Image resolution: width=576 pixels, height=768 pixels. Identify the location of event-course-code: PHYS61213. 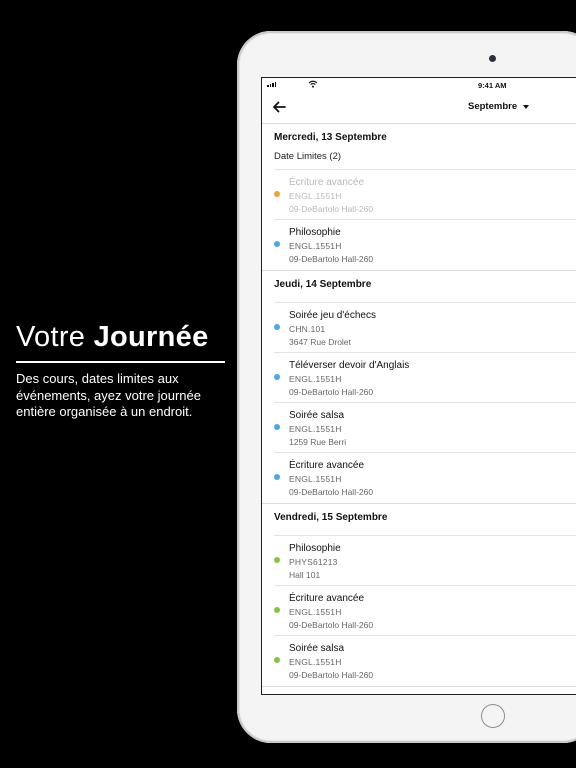
(313, 562).